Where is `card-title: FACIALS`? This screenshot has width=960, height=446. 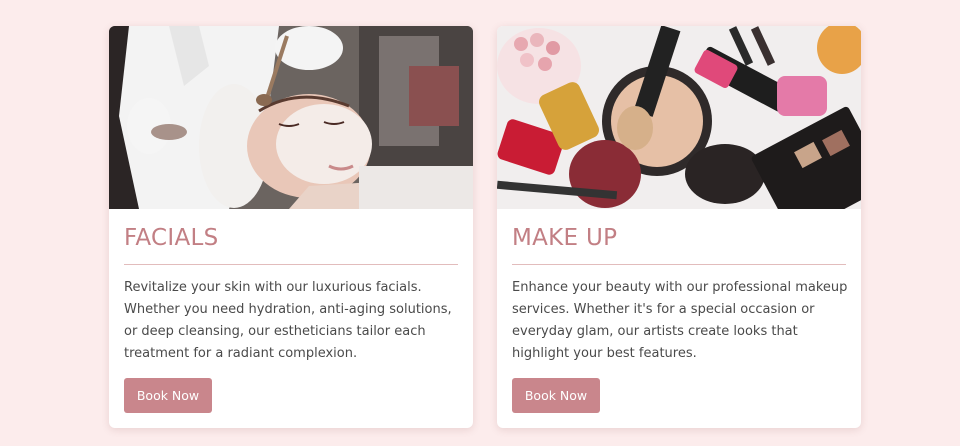
card-title: FACIALS is located at coordinates (171, 238).